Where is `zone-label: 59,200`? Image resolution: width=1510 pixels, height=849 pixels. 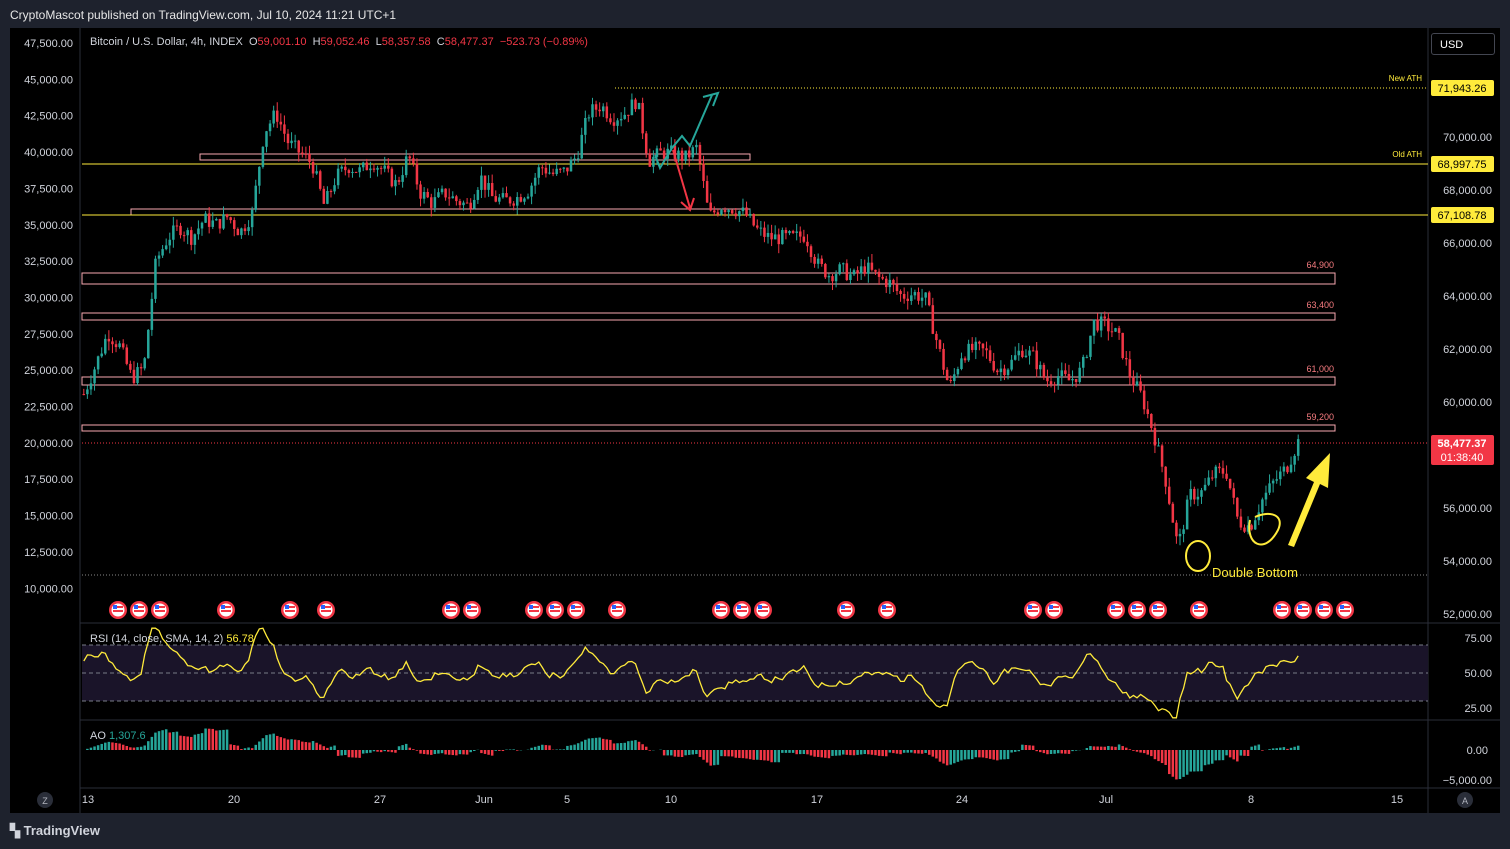
zone-label: 59,200 is located at coordinates (1320, 417).